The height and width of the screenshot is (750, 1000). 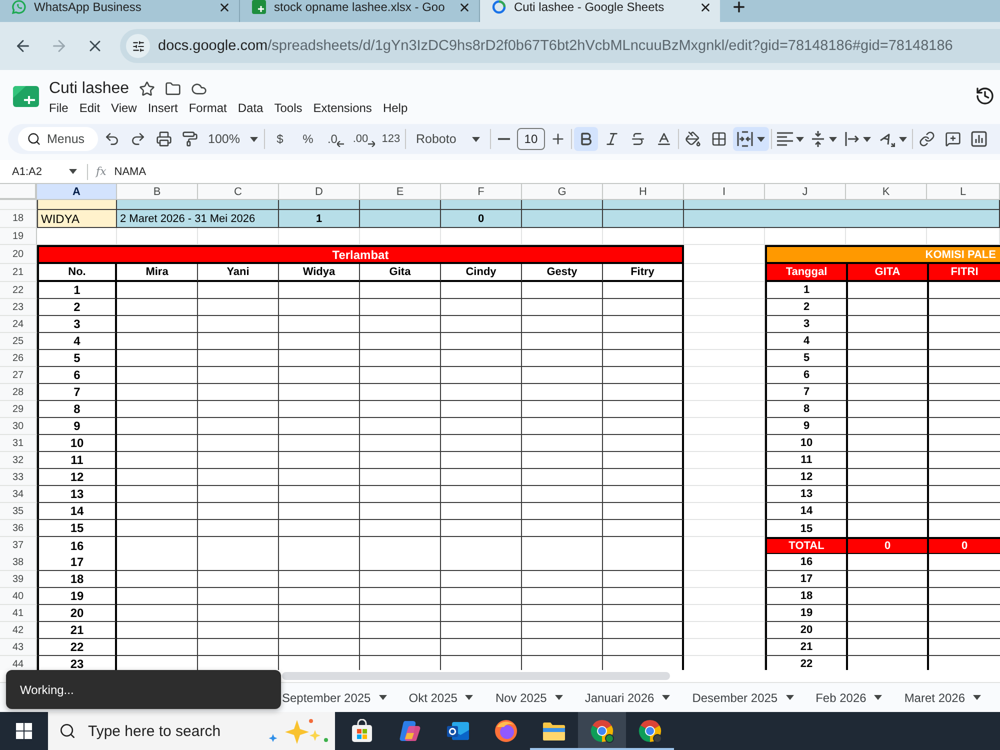 I want to click on row-number: 43, so click(x=18, y=647).